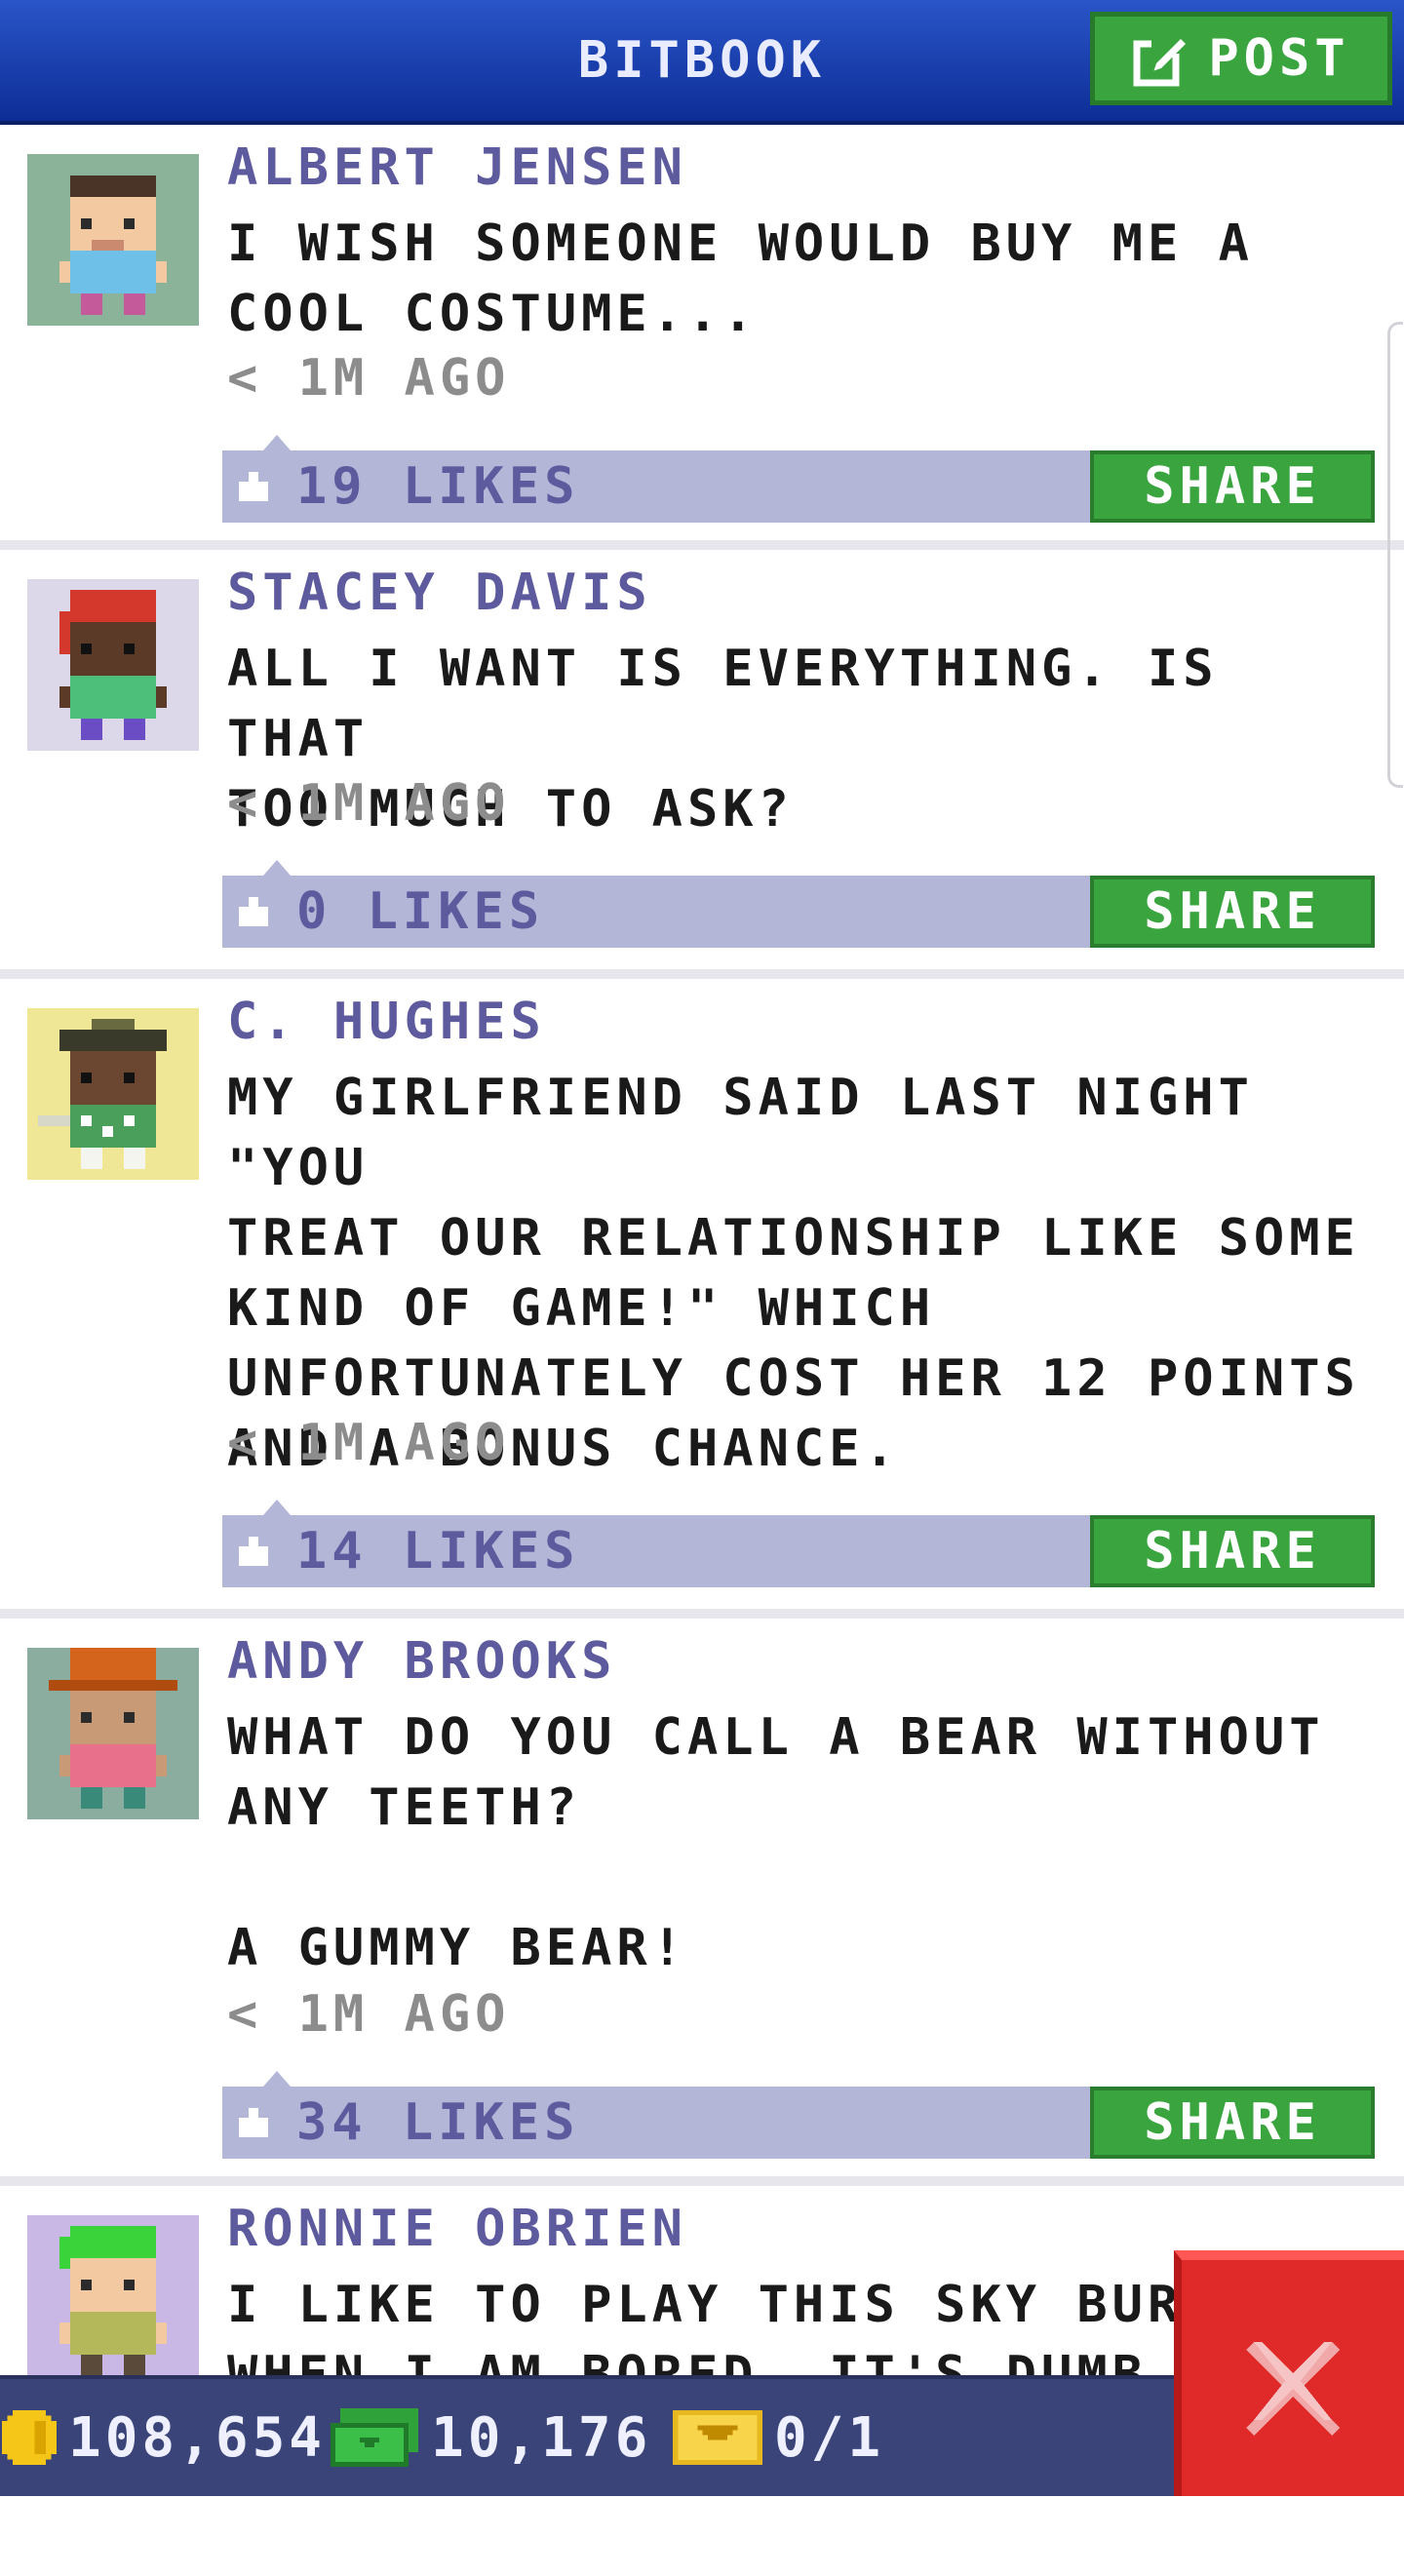 Image resolution: width=1404 pixels, height=2576 pixels. I want to click on tickets-count: 0/1, so click(829, 2437).